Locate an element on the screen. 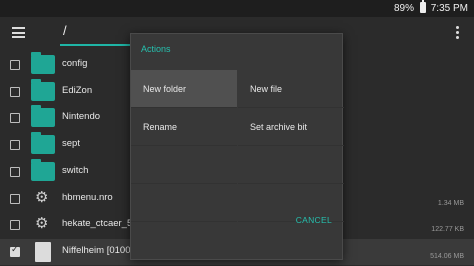  file-name: switch is located at coordinates (75, 170).